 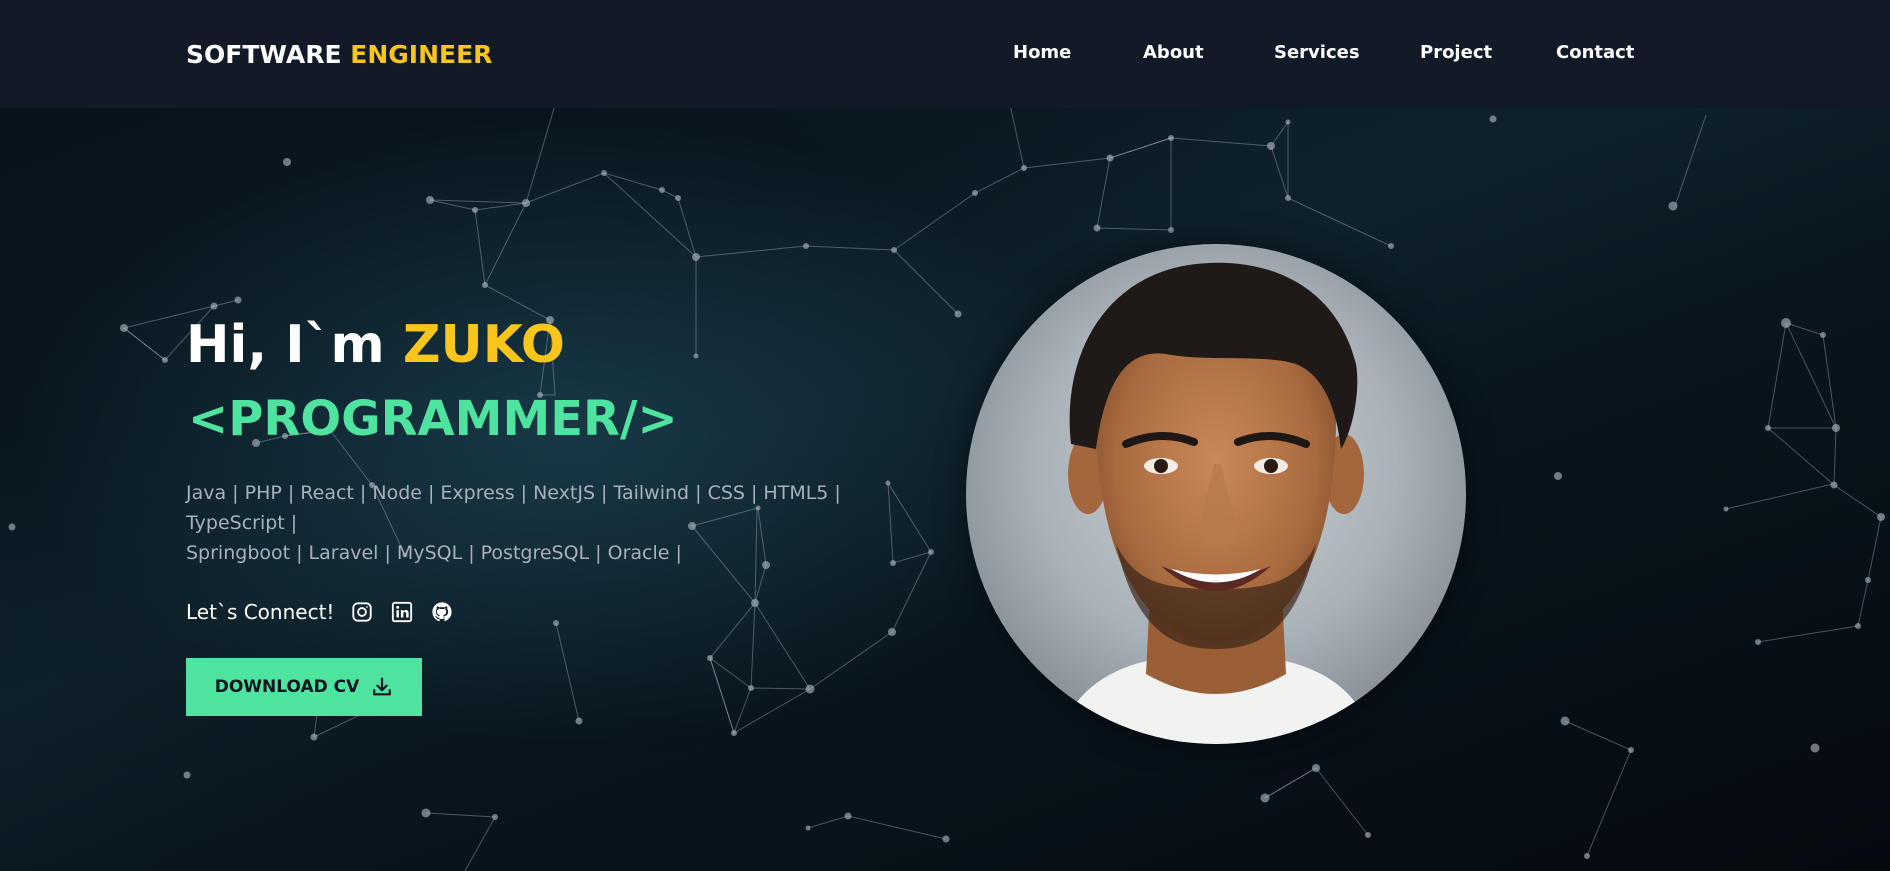 I want to click on brand-logo: SOFTWARE ENGINEER, so click(x=339, y=54).